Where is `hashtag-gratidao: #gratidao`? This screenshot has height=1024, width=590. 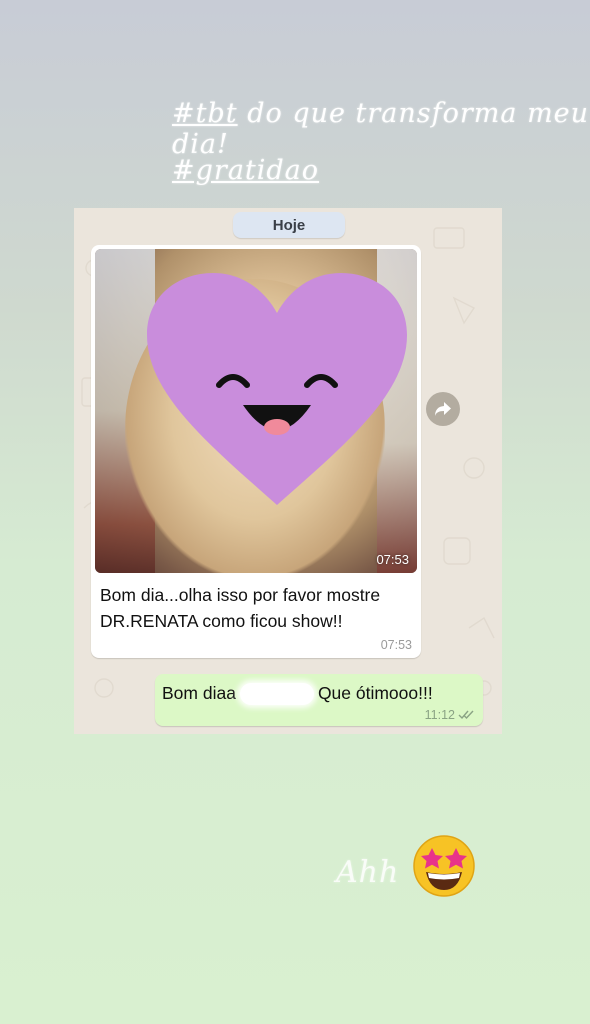
hashtag-gratidao: #gratidao is located at coordinates (246, 170).